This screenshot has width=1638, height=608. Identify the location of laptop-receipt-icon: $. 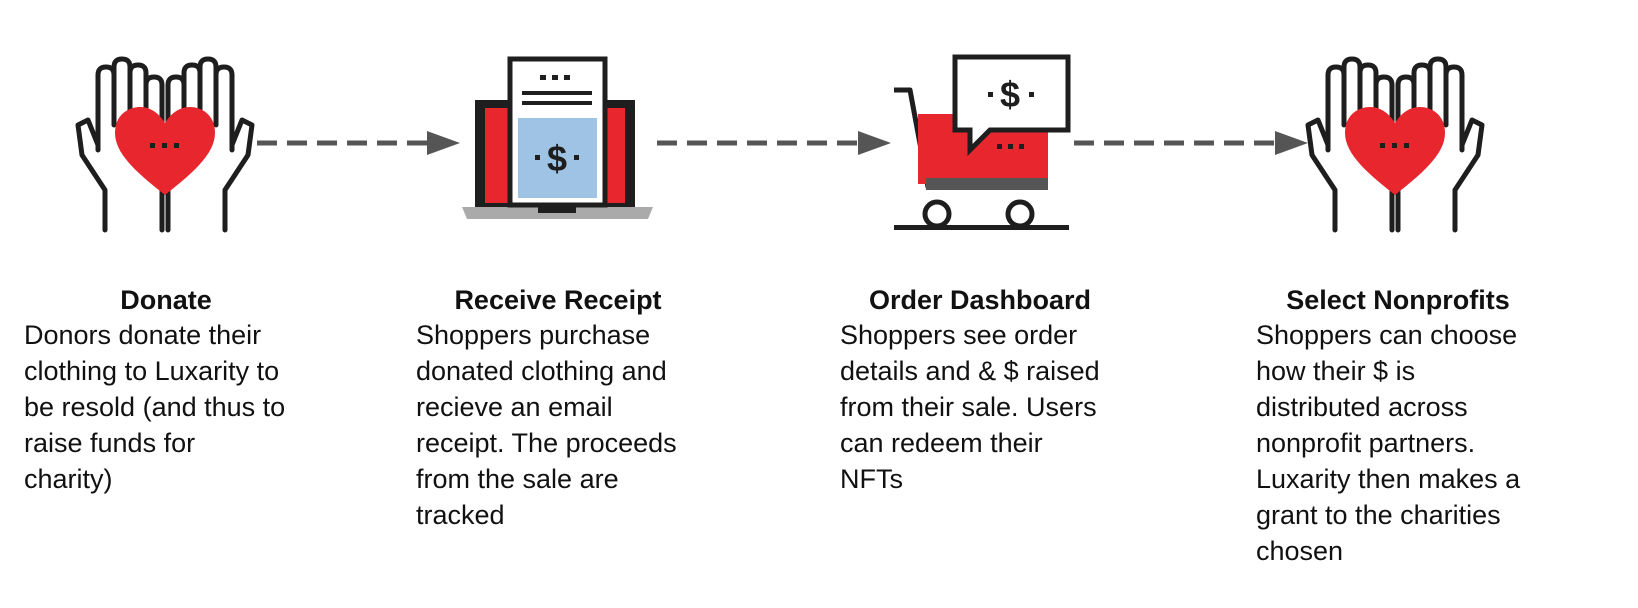
(557, 137).